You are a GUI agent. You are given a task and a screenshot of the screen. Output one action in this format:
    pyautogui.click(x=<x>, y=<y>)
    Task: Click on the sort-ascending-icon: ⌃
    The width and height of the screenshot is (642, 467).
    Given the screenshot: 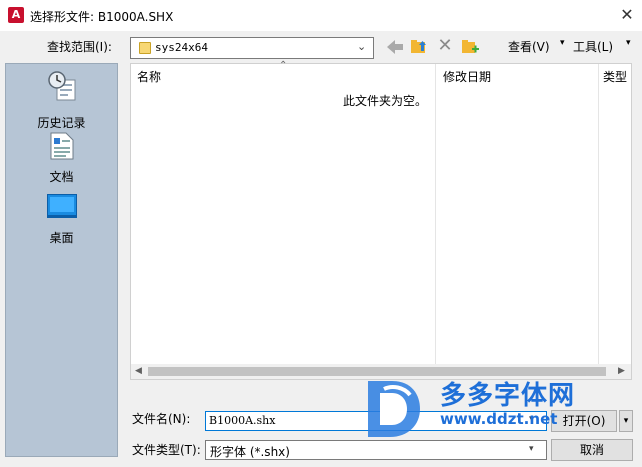 What is the action you would take?
    pyautogui.click(x=283, y=65)
    